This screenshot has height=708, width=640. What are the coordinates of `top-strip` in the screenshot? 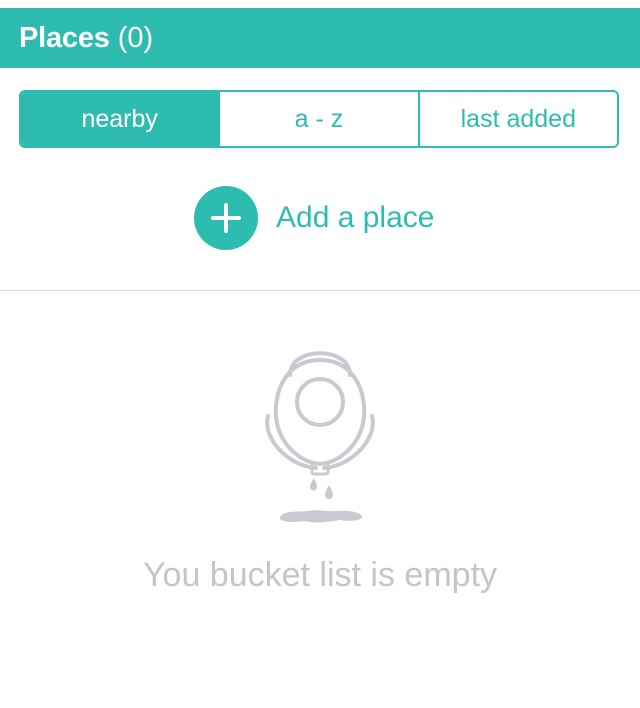 It's located at (320, 4).